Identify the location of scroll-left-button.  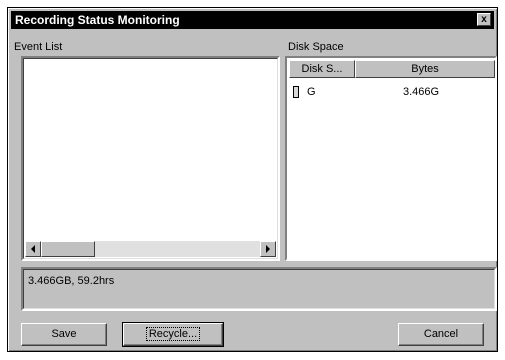
(33, 249).